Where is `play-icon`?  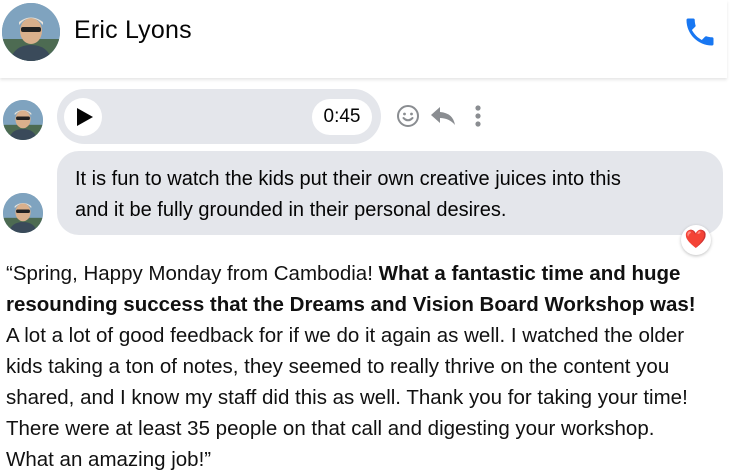 play-icon is located at coordinates (85, 117).